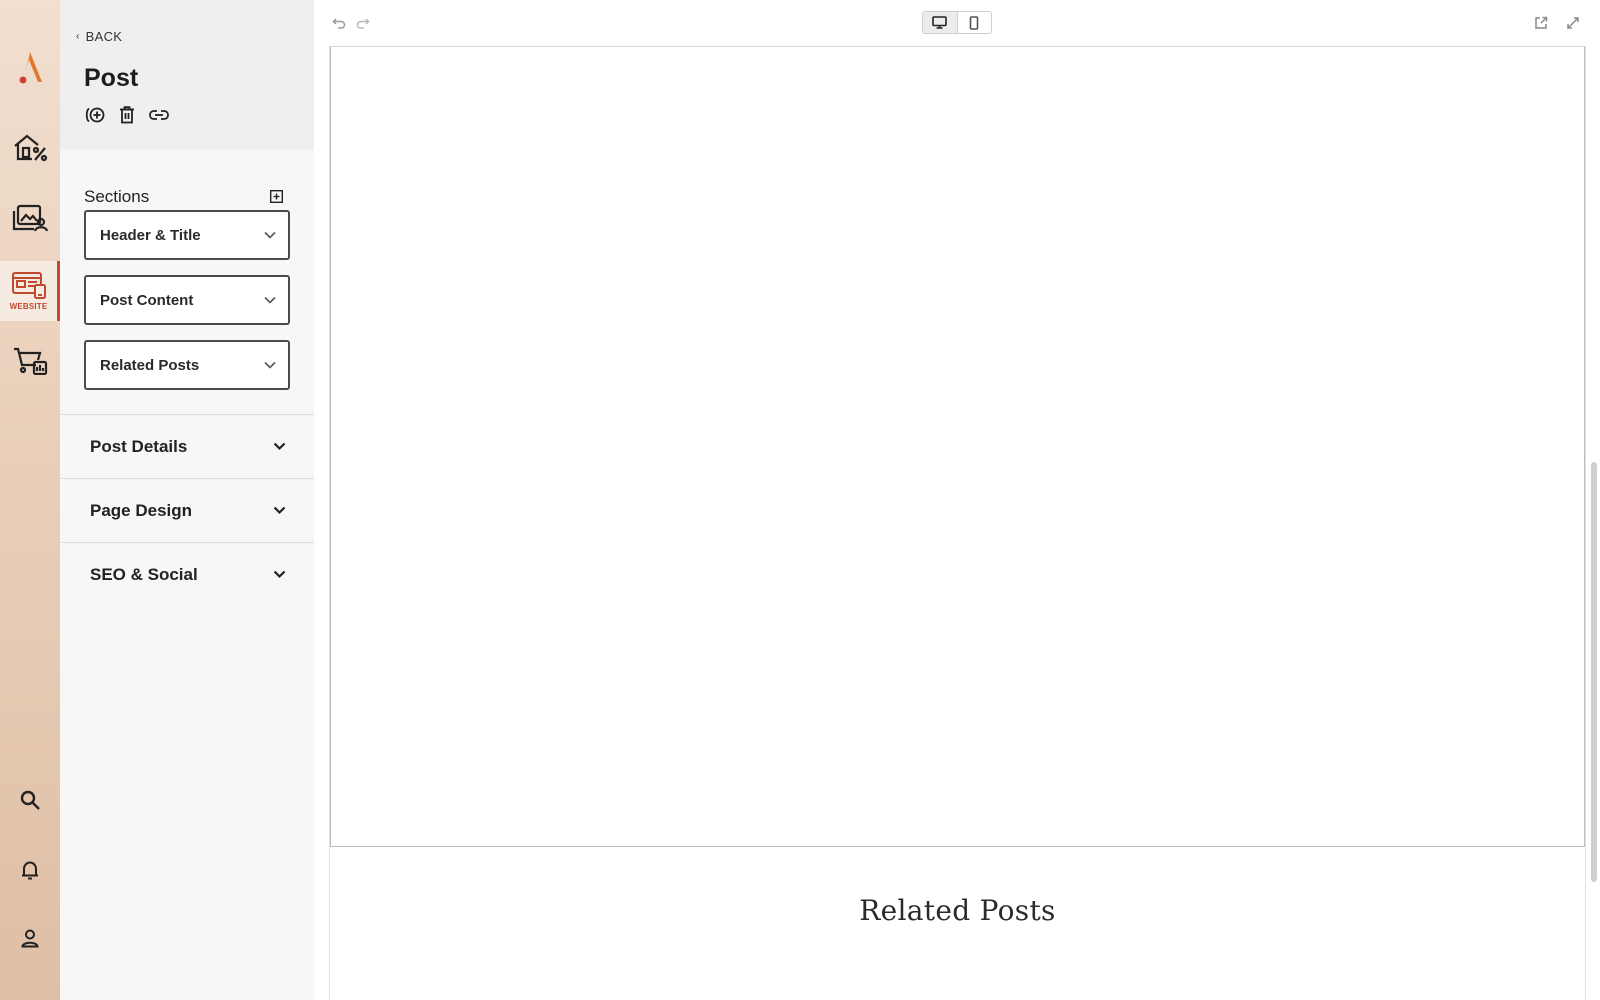  What do you see at coordinates (339, 23) in the screenshot?
I see `undo-icon` at bounding box center [339, 23].